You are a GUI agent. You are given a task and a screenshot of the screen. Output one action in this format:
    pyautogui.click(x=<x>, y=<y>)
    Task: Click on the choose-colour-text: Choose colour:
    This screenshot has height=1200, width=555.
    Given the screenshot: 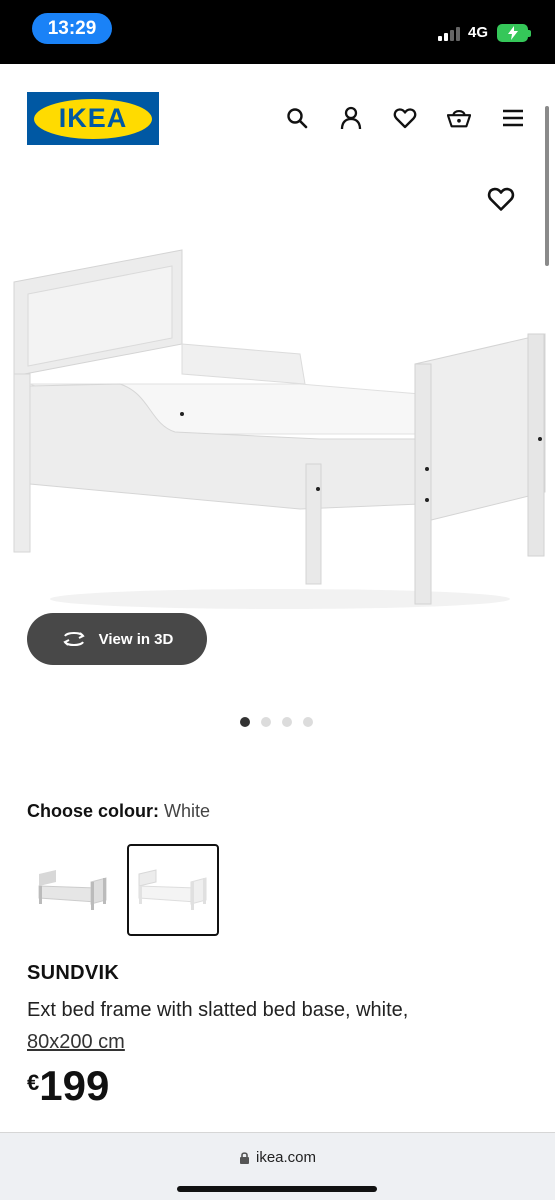 What is the action you would take?
    pyautogui.click(x=93, y=811)
    